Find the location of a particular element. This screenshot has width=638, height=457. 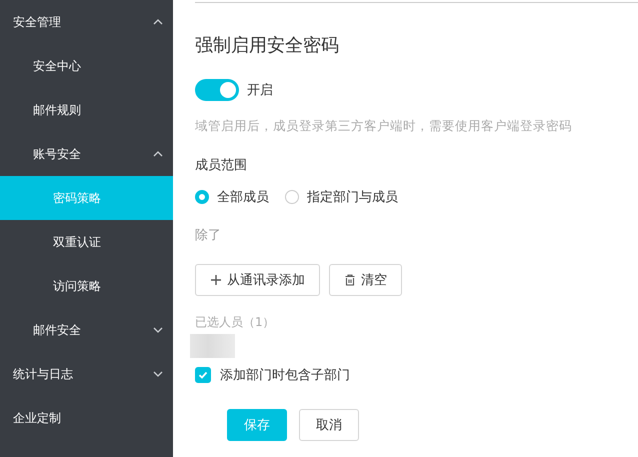

plus-icon is located at coordinates (216, 280).